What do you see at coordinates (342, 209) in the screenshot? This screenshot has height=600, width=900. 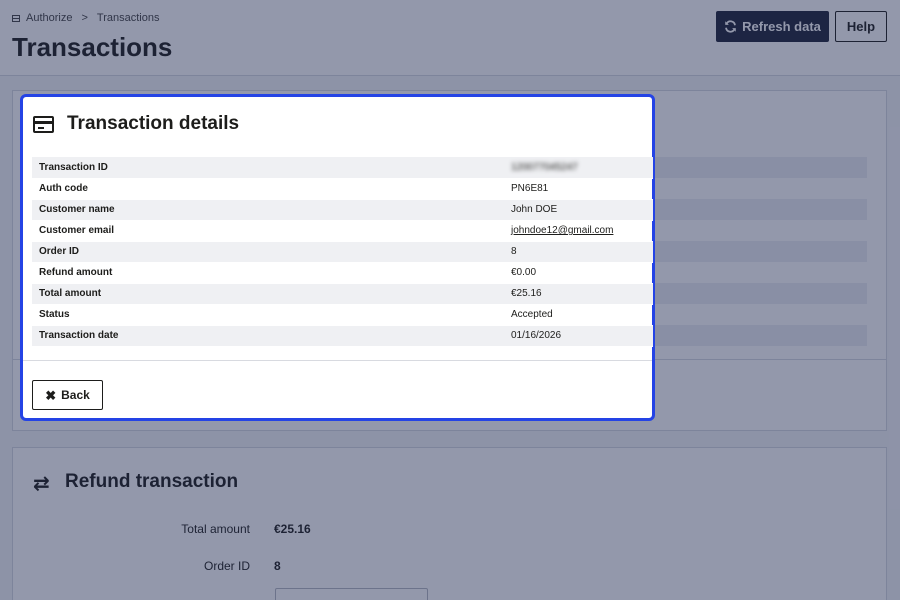 I see `table-row: Customer name John DOE` at bounding box center [342, 209].